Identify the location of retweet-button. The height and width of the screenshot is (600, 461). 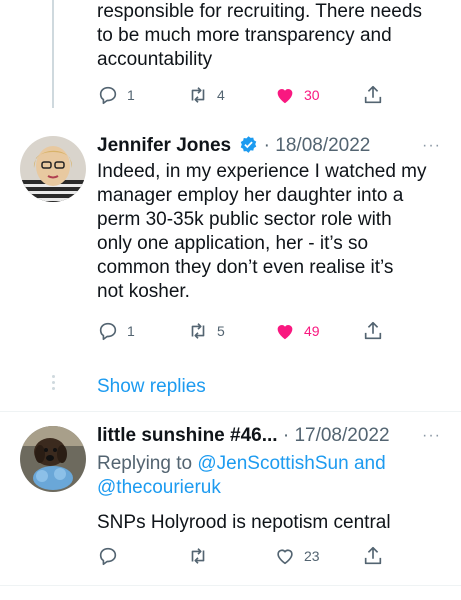
(198, 556).